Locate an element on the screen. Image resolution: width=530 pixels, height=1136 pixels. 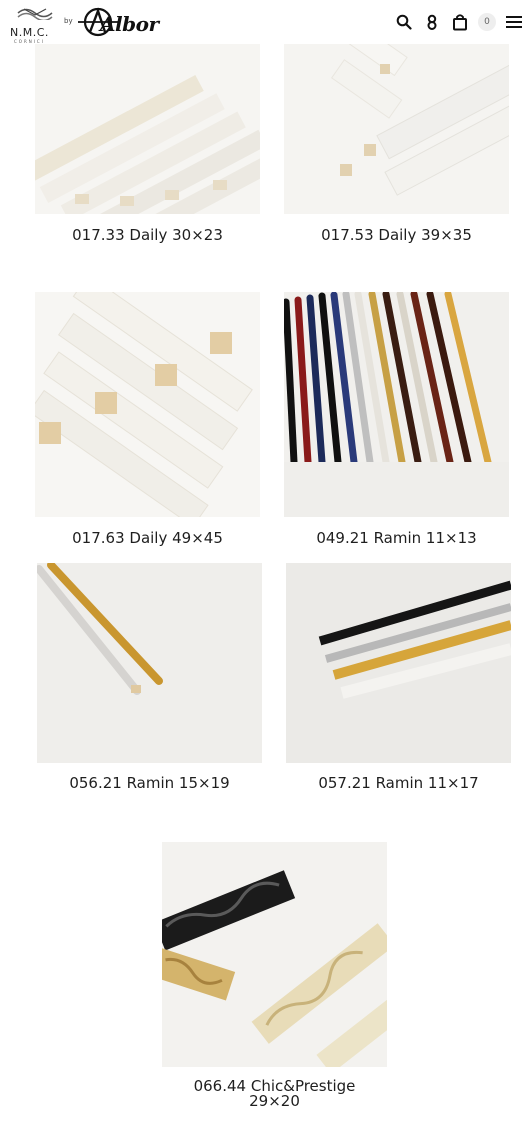
header-actions: 0 is located at coordinates (459, 22).